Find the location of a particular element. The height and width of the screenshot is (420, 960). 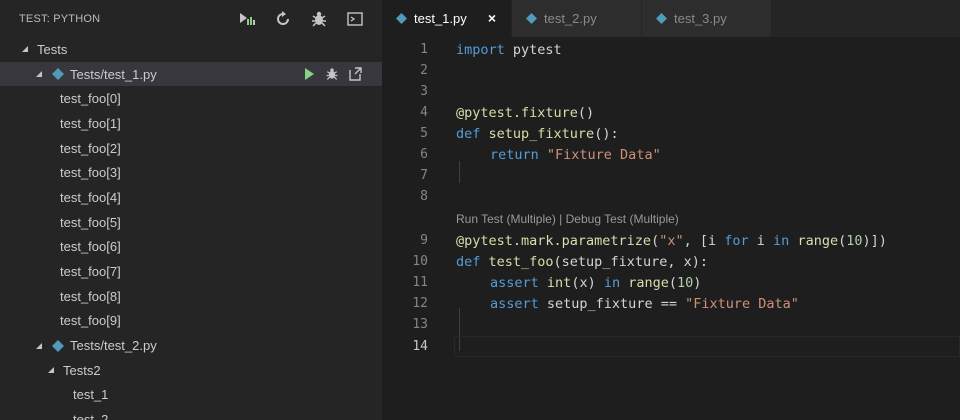

tree-item-label: test_foo[1] is located at coordinates (90, 123).